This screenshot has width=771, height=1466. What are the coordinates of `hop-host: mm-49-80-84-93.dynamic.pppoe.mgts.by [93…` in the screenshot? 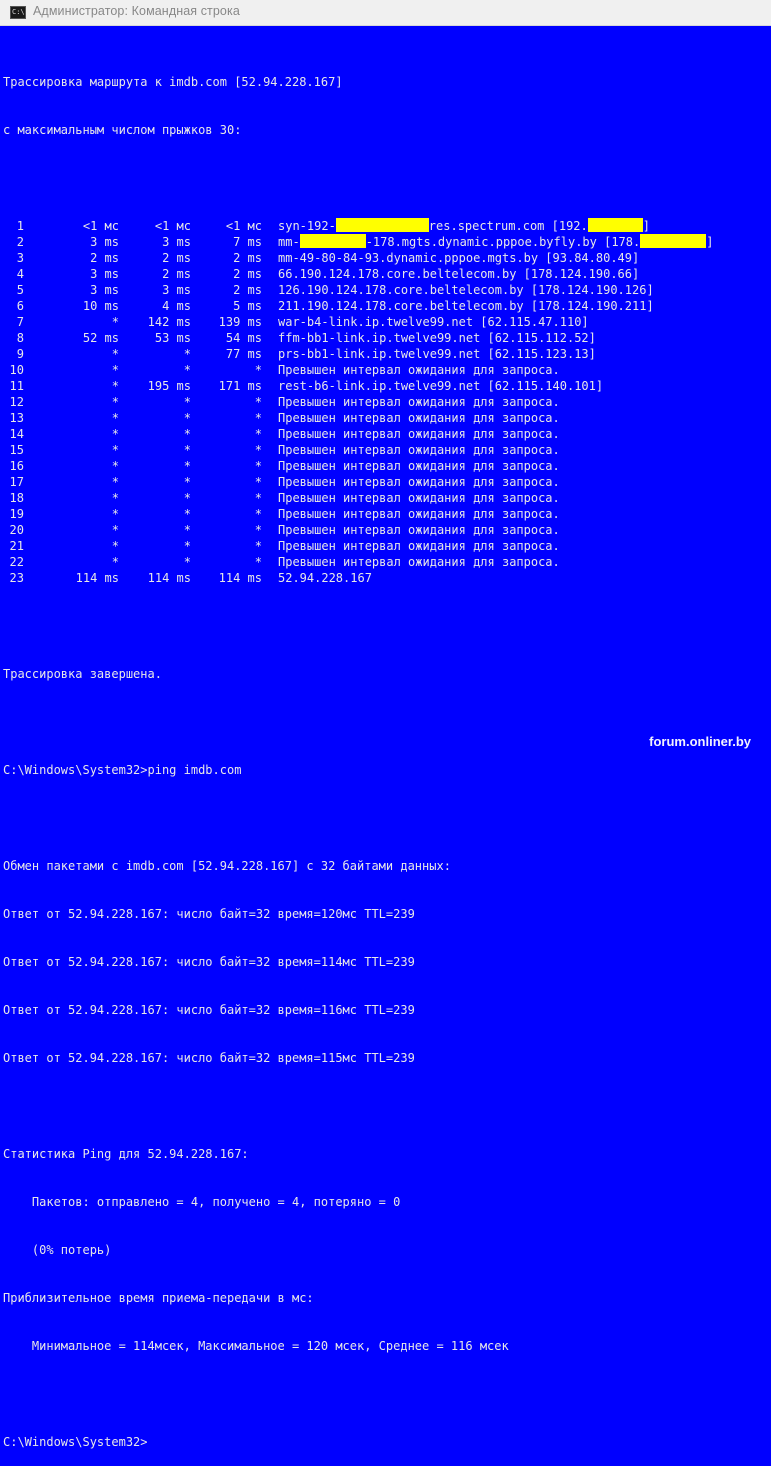 It's located at (459, 258).